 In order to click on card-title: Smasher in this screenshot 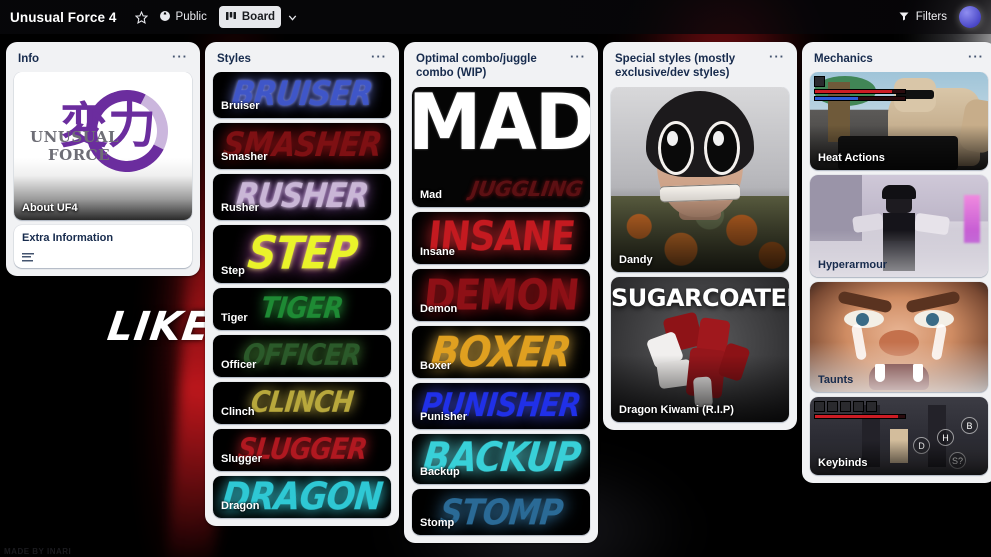, I will do `click(244, 157)`.